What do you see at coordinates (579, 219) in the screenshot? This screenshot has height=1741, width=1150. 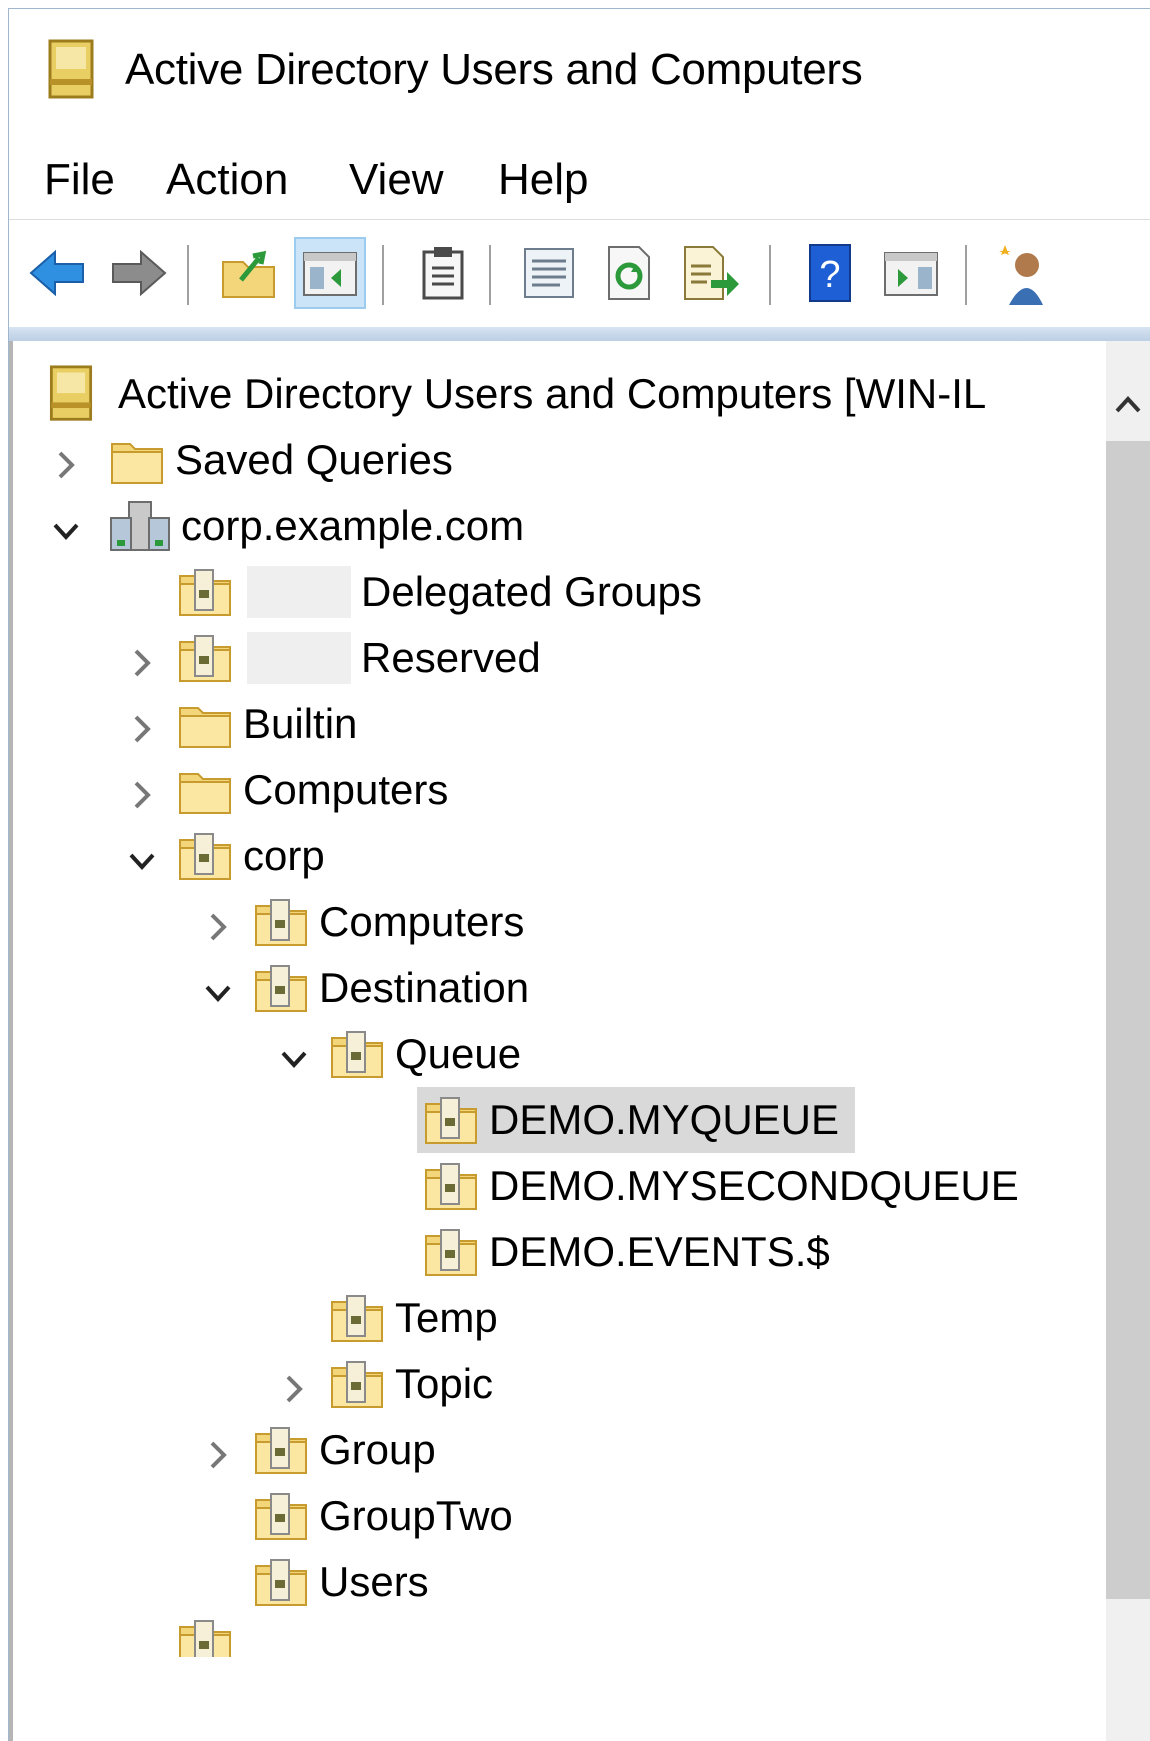 I see `menu-divider` at bounding box center [579, 219].